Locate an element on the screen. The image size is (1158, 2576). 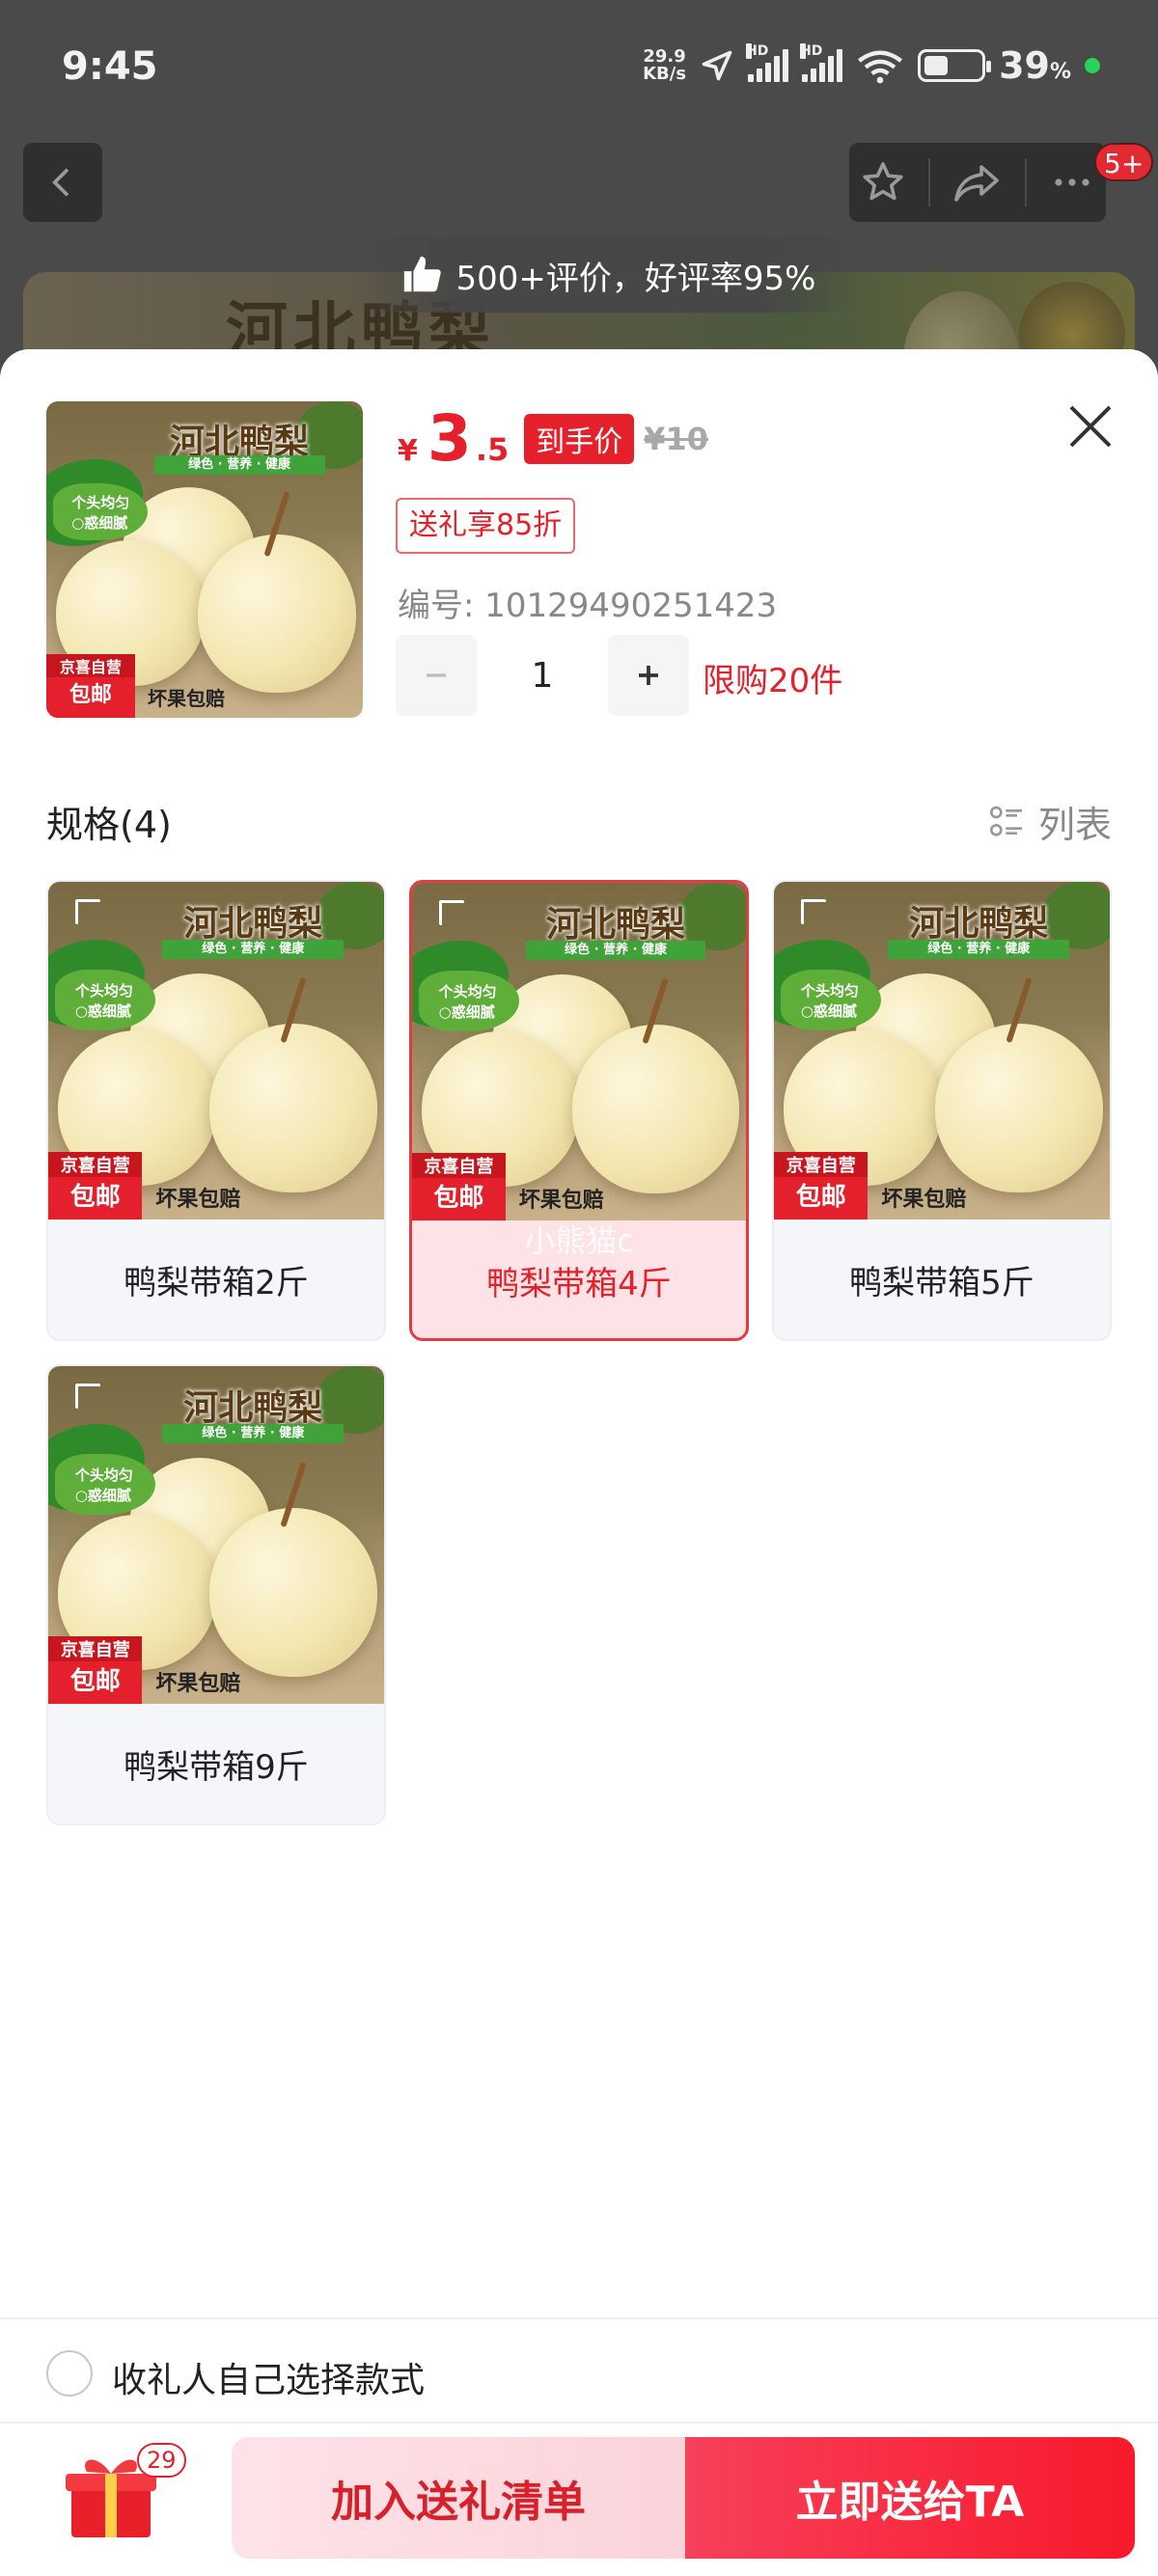
message-badge: 5+ is located at coordinates (1124, 162).